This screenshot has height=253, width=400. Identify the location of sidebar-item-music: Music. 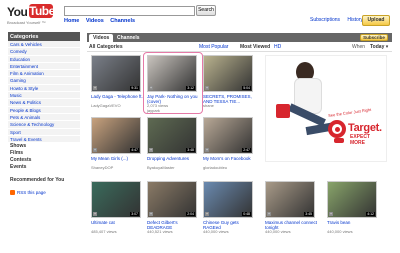
(44, 96).